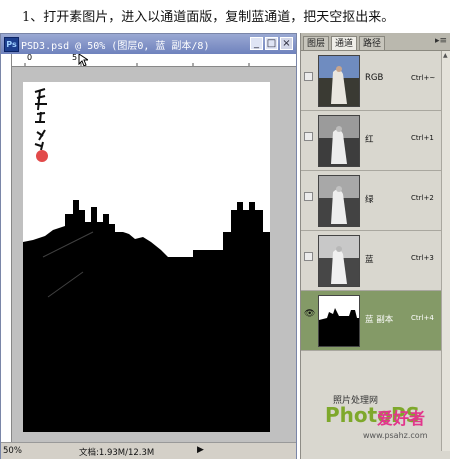  Describe the element at coordinates (286, 43) in the screenshot. I see `close-button: ×` at that location.